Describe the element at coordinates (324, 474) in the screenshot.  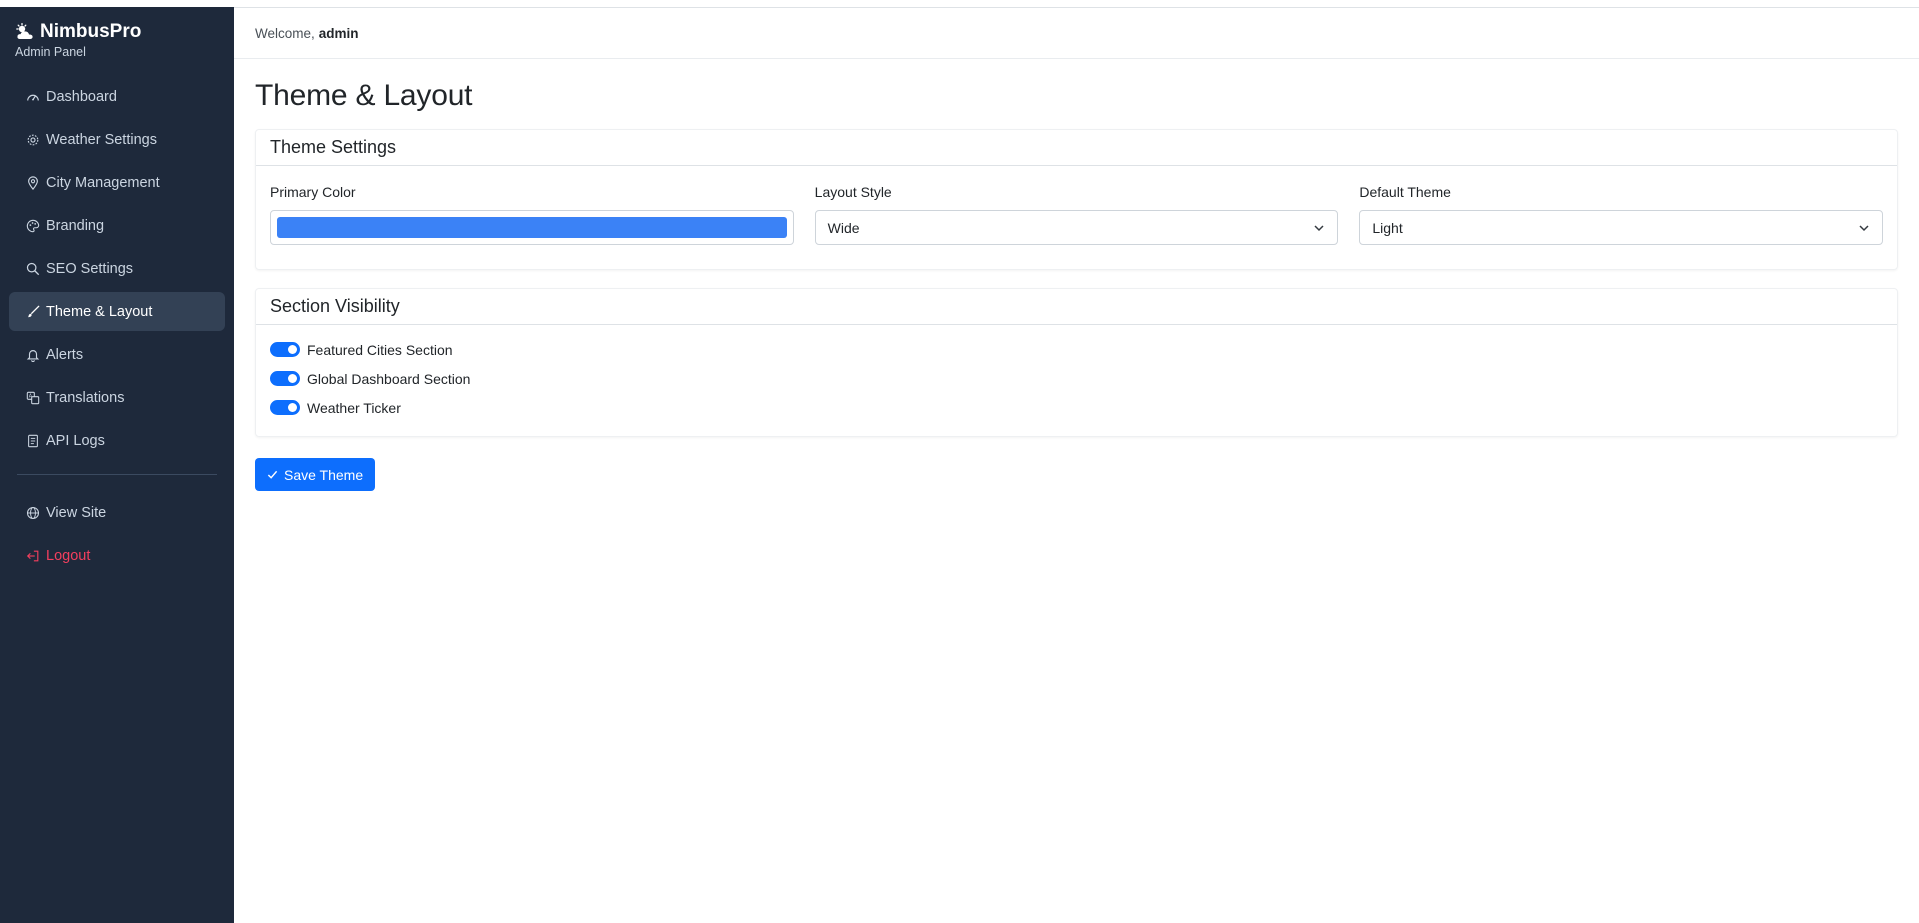
I see `save-button-label: Save Theme` at that location.